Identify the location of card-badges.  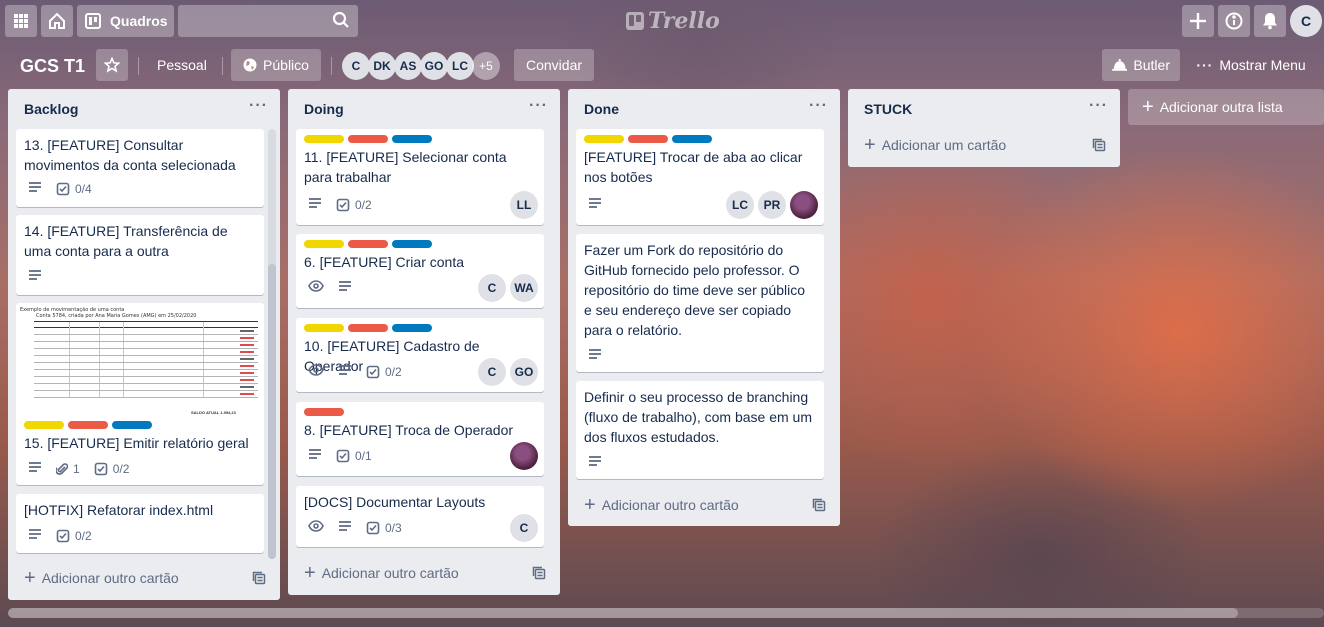
(595, 204).